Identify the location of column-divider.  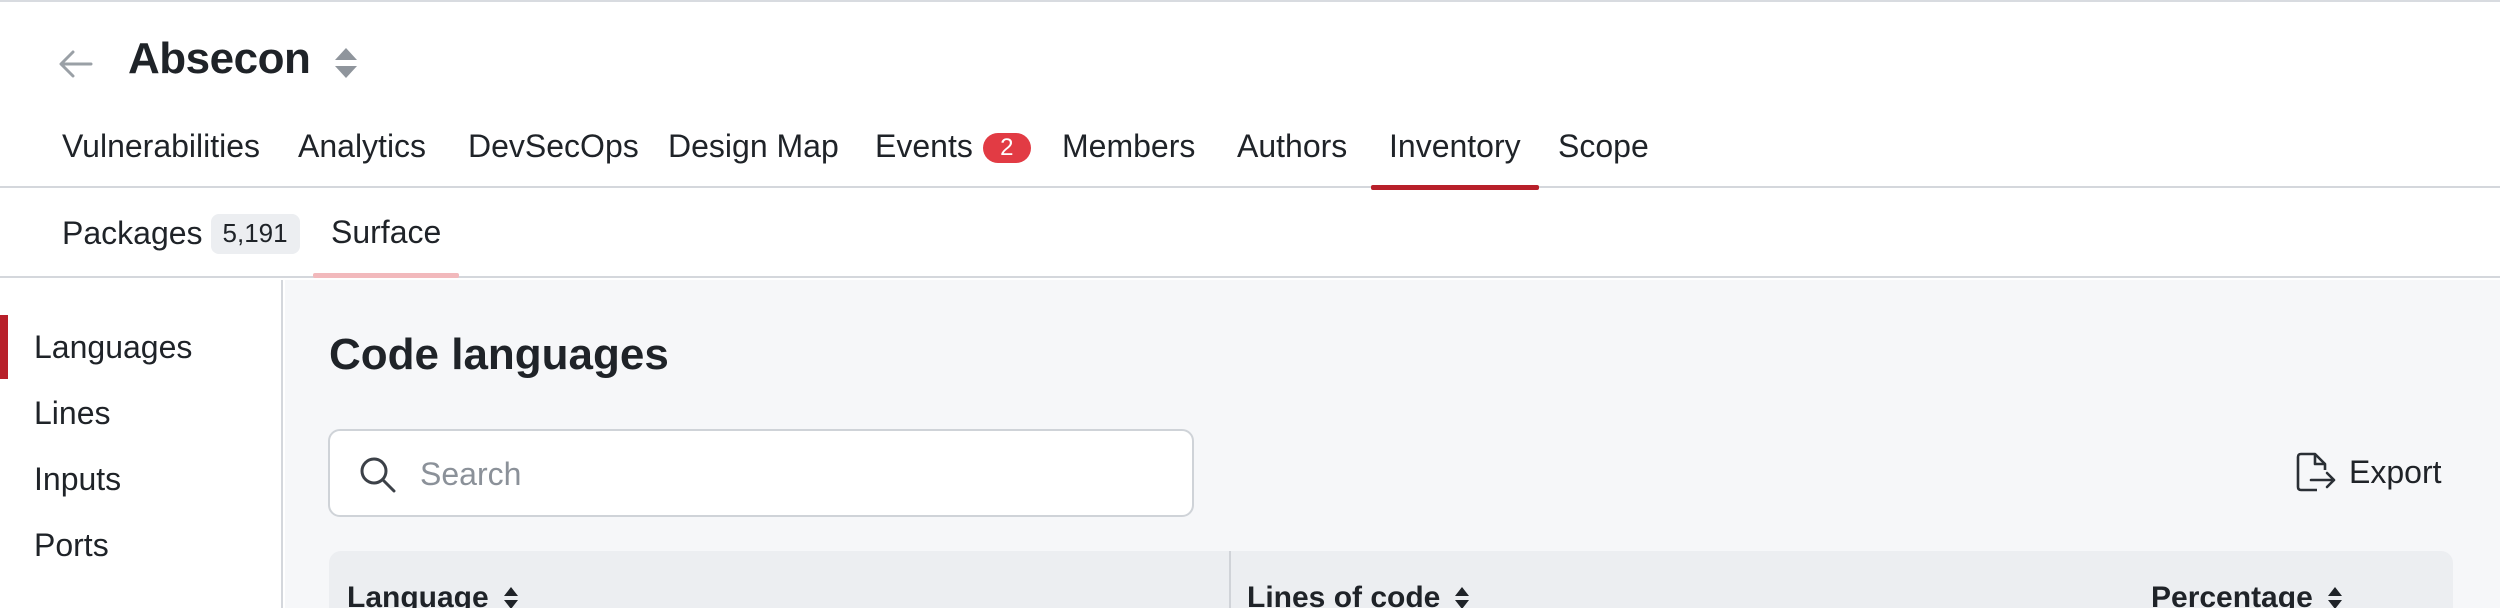
(1230, 579).